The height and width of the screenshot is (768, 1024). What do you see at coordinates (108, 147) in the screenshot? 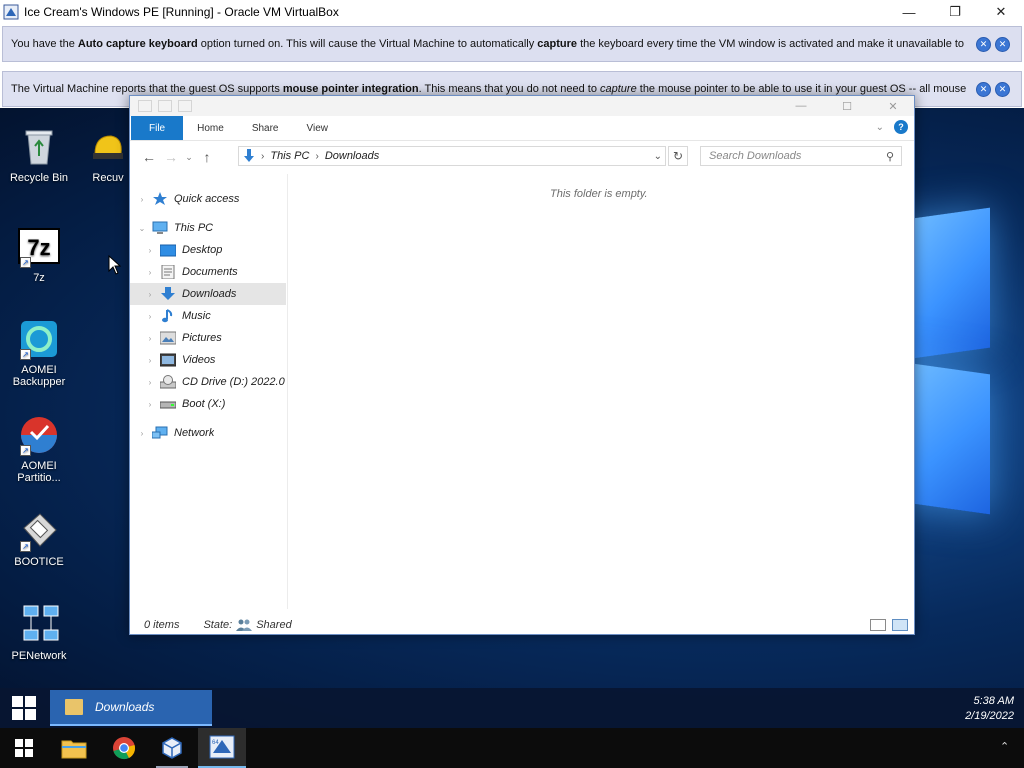
I see `recuva-icon` at bounding box center [108, 147].